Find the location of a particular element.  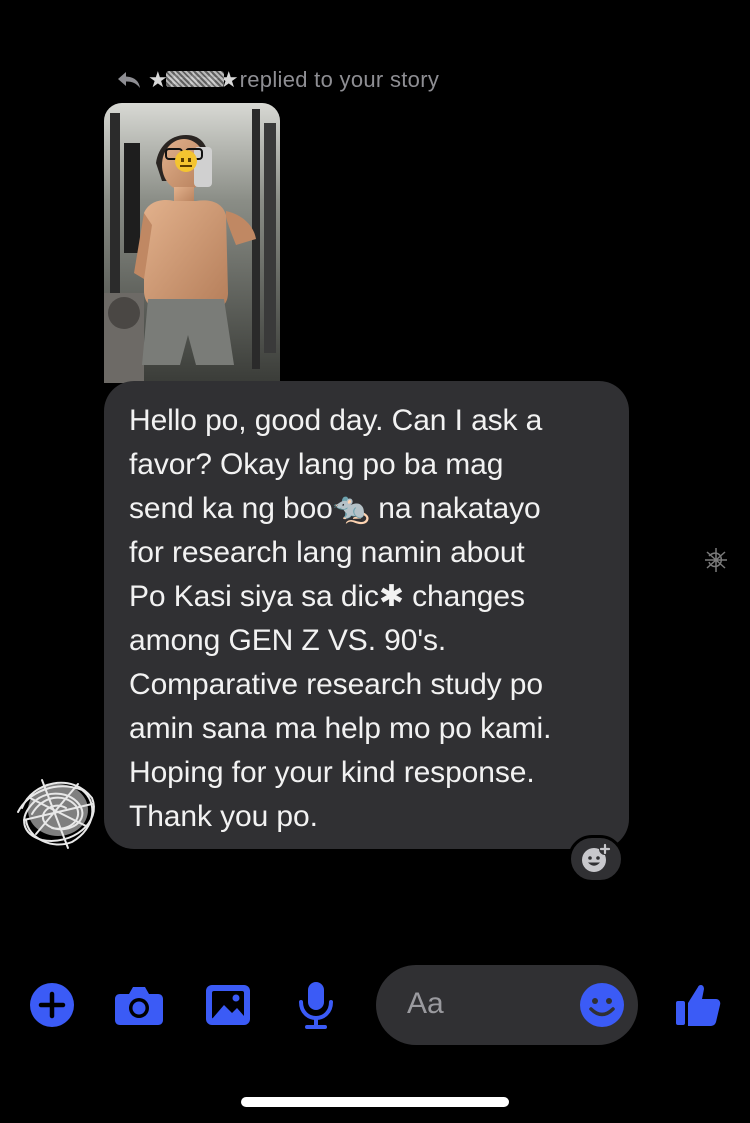

plus-icon is located at coordinates (52, 1005).